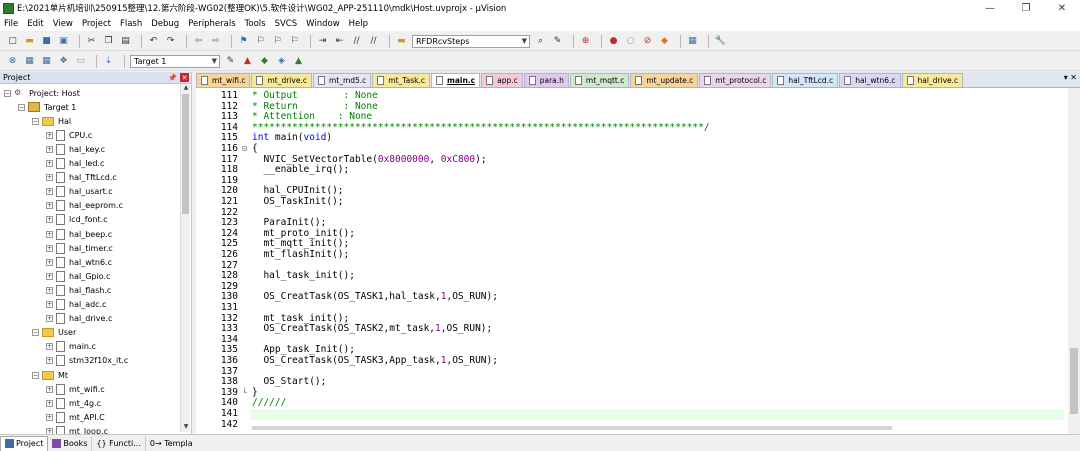  What do you see at coordinates (630, 41) in the screenshot?
I see `disable-breakpoint-icon: ○` at bounding box center [630, 41].